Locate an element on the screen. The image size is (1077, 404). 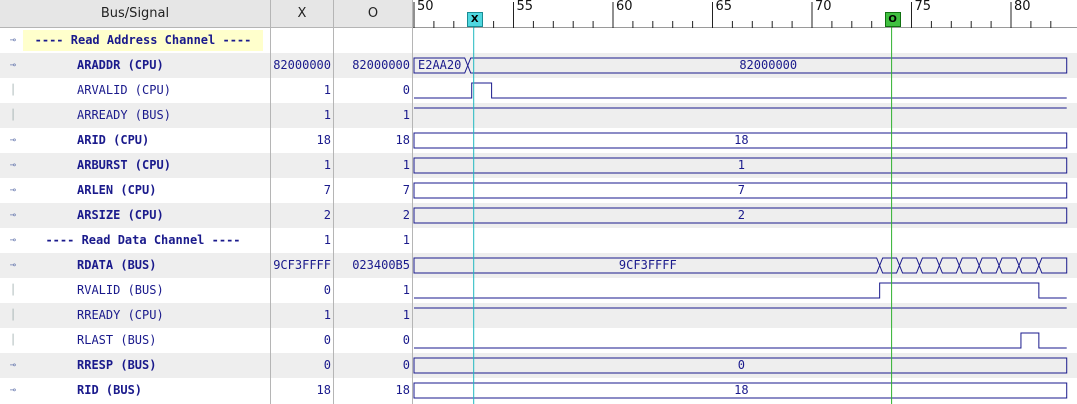
signal-name: ARID (CPU) is located at coordinates (113, 140).